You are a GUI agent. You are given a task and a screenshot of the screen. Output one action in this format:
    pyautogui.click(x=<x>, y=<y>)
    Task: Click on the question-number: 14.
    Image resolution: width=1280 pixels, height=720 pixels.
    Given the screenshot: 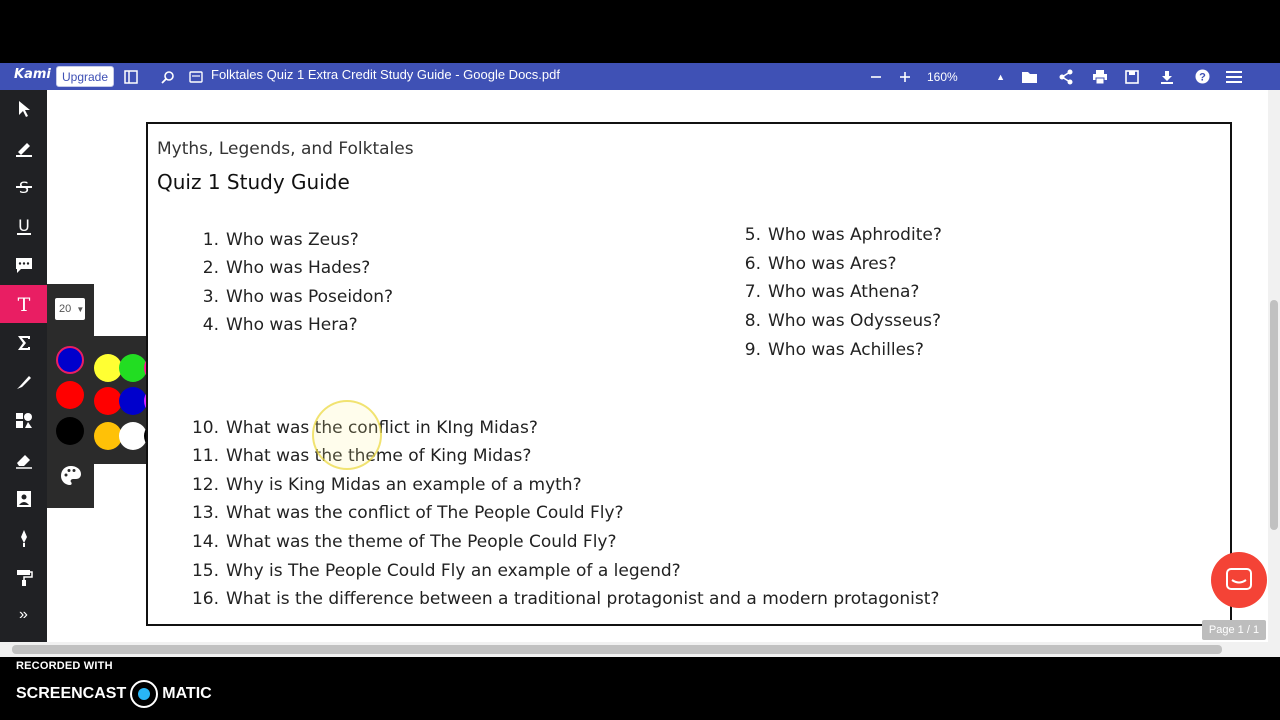 What is the action you would take?
    pyautogui.click(x=205, y=542)
    